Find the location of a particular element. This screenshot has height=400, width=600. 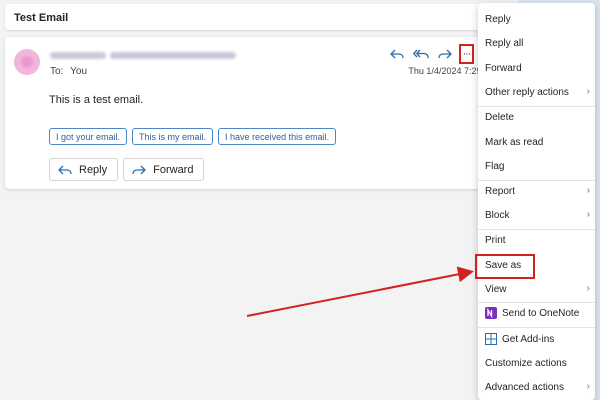

menu-item-label: Flag is located at coordinates (495, 166).